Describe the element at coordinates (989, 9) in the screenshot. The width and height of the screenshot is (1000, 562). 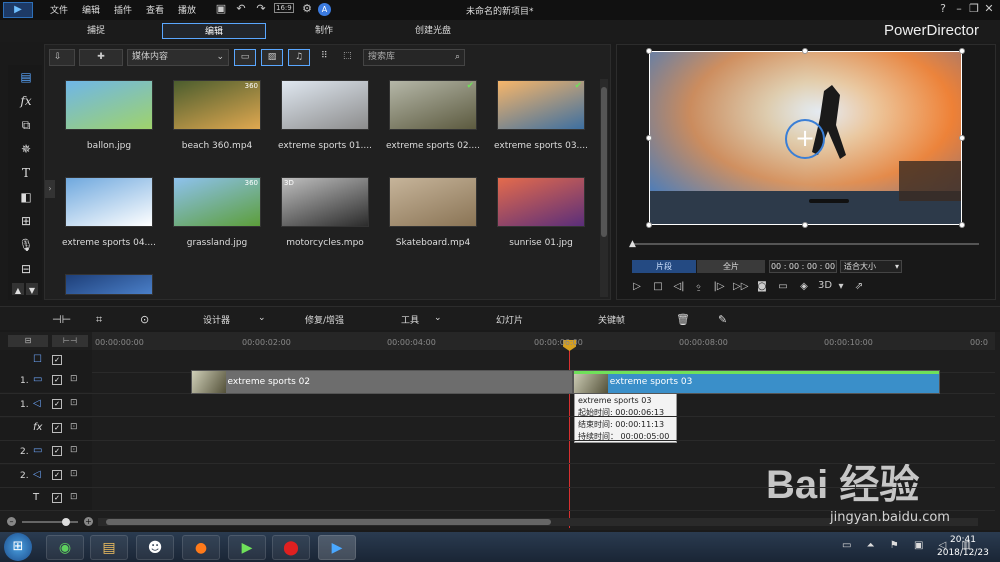
I see `close-icon: ✕` at that location.